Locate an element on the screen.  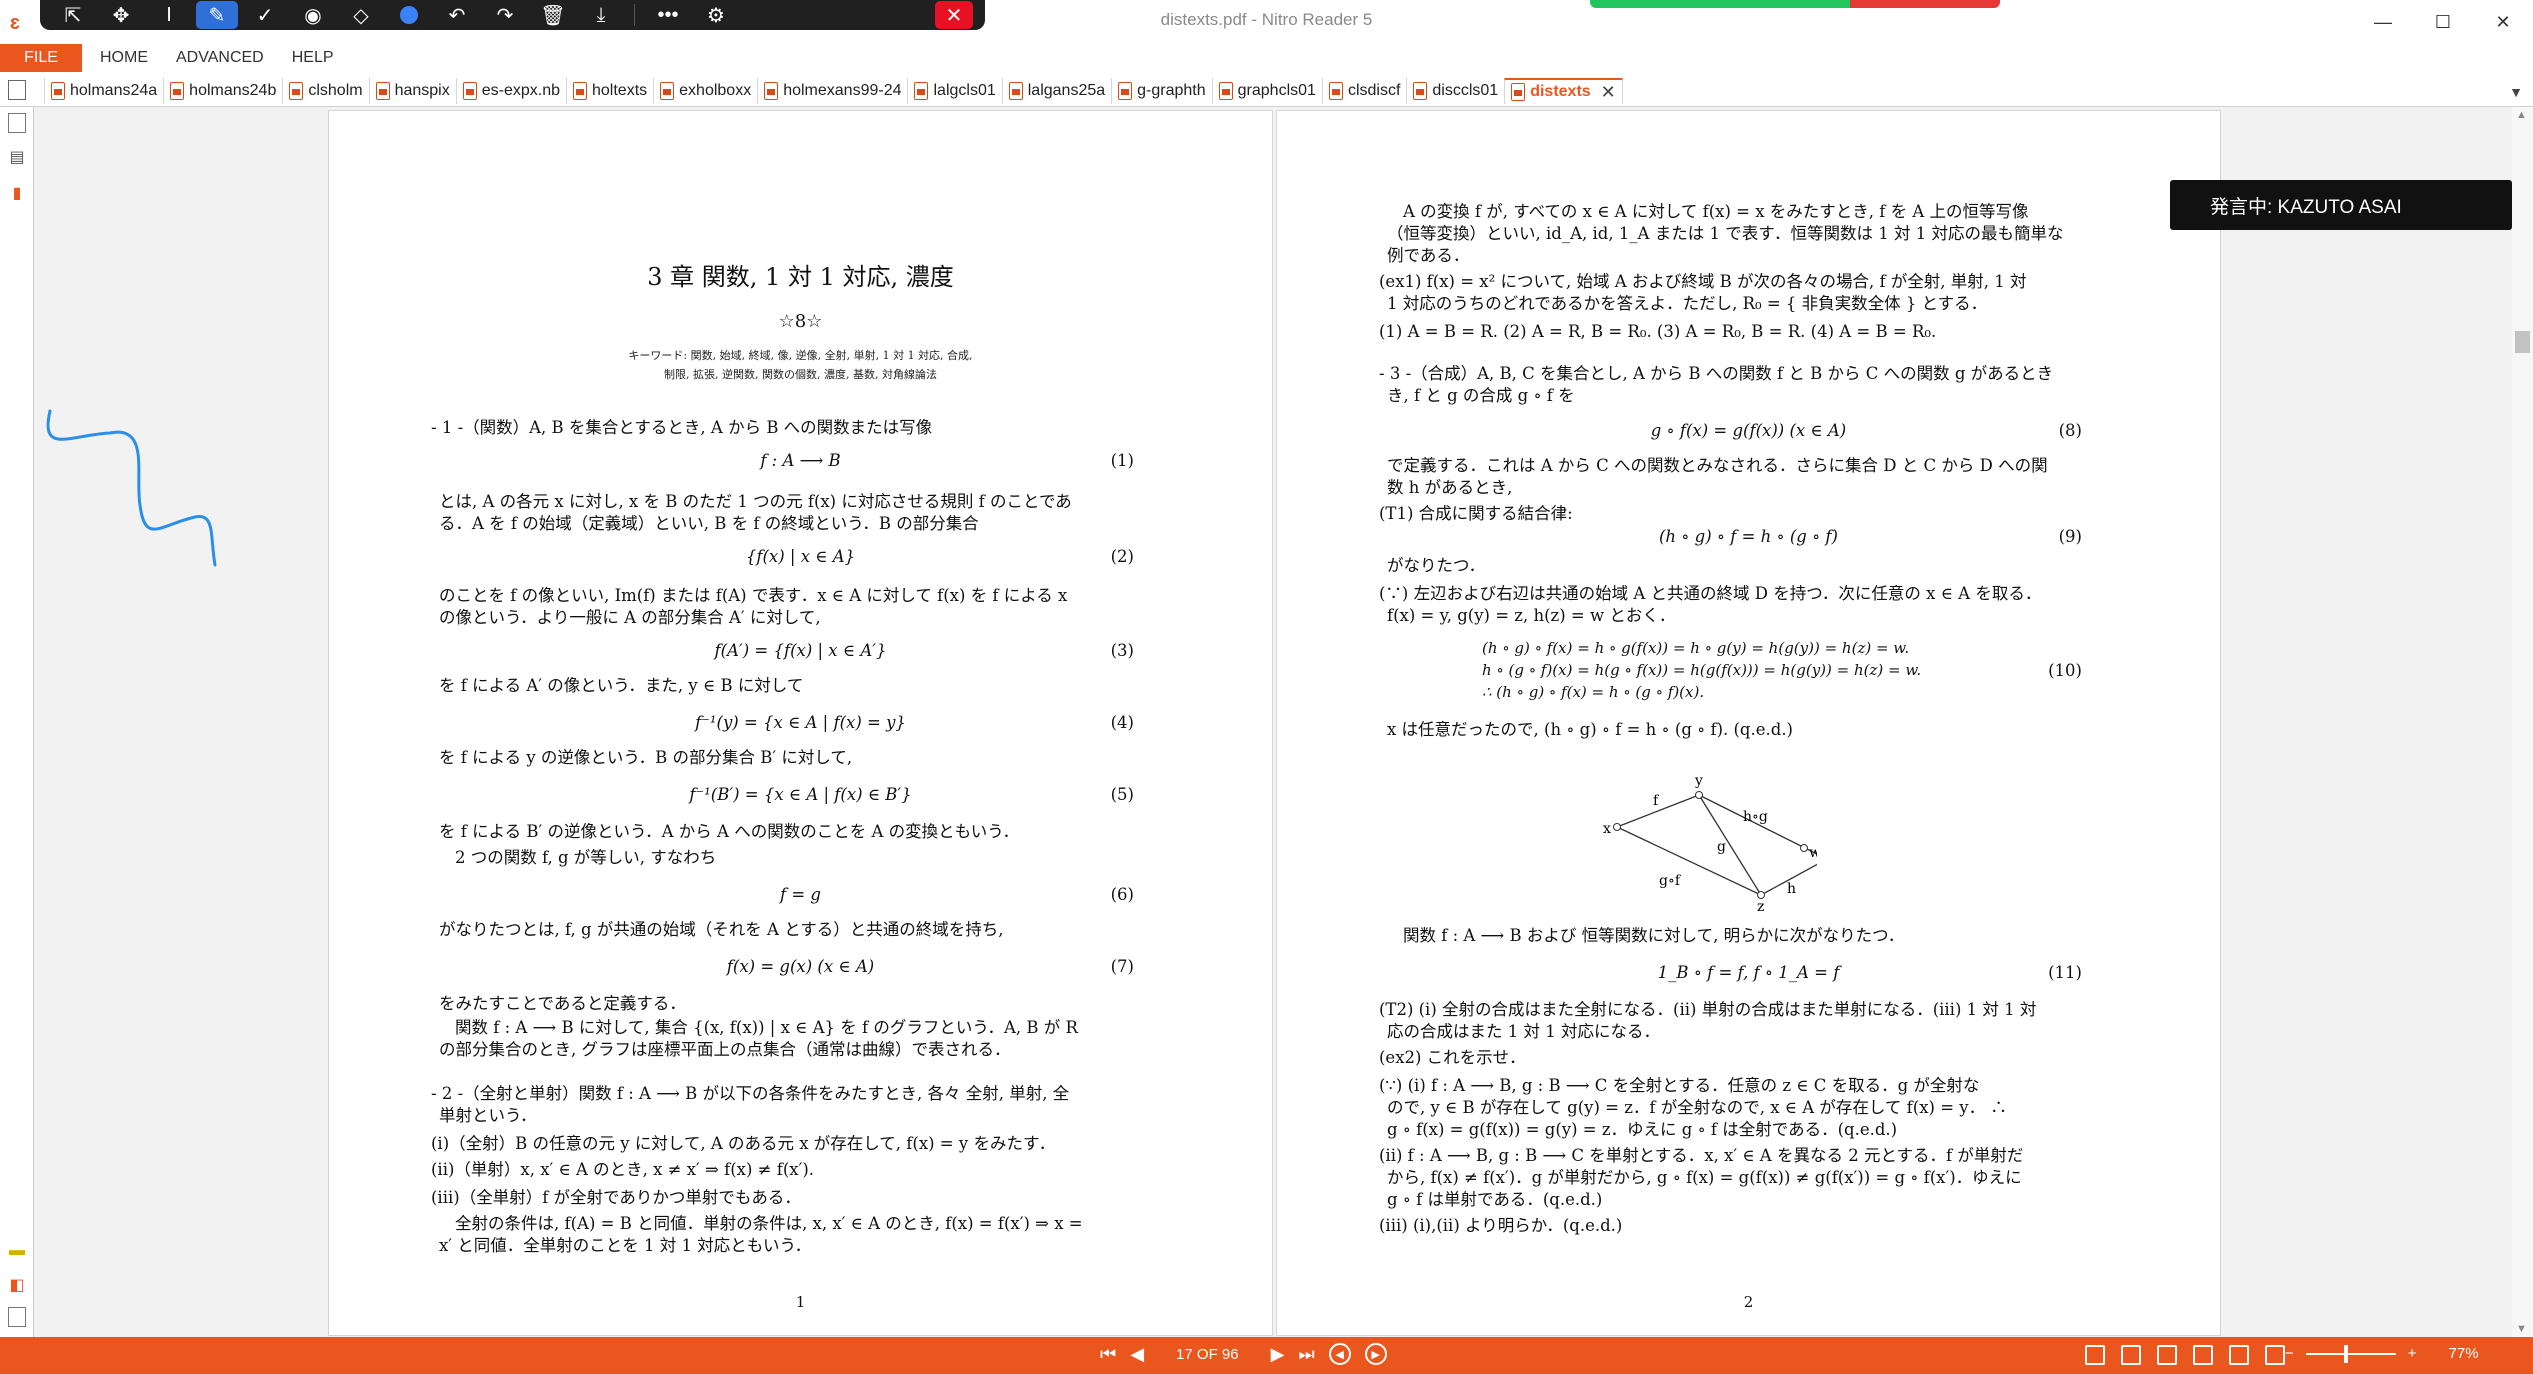
single-page-view-icon is located at coordinates (2095, 1355).